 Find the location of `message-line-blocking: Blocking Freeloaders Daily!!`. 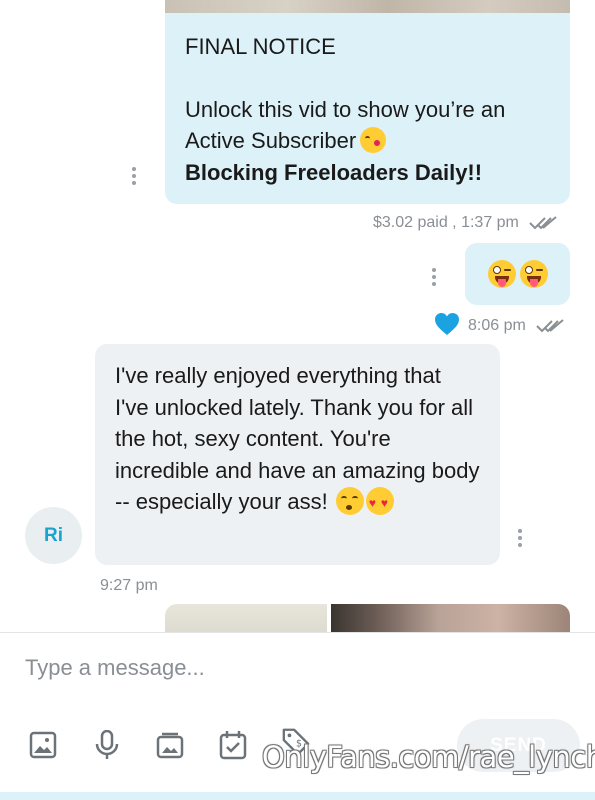

message-line-blocking: Blocking Freeloaders Daily!! is located at coordinates (334, 172).